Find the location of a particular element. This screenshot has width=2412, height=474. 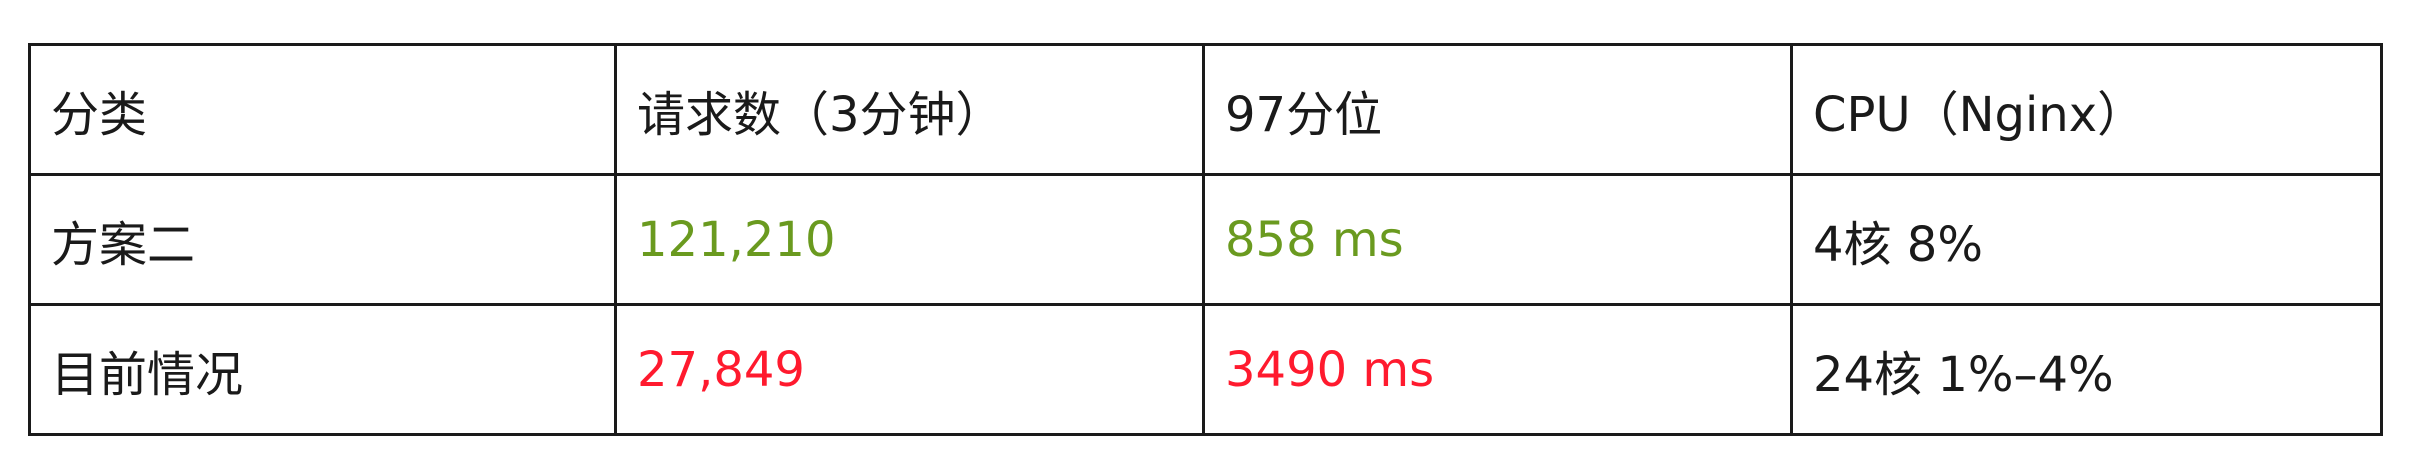

row-cpu: 24核 1%–4% is located at coordinates (2086, 369).